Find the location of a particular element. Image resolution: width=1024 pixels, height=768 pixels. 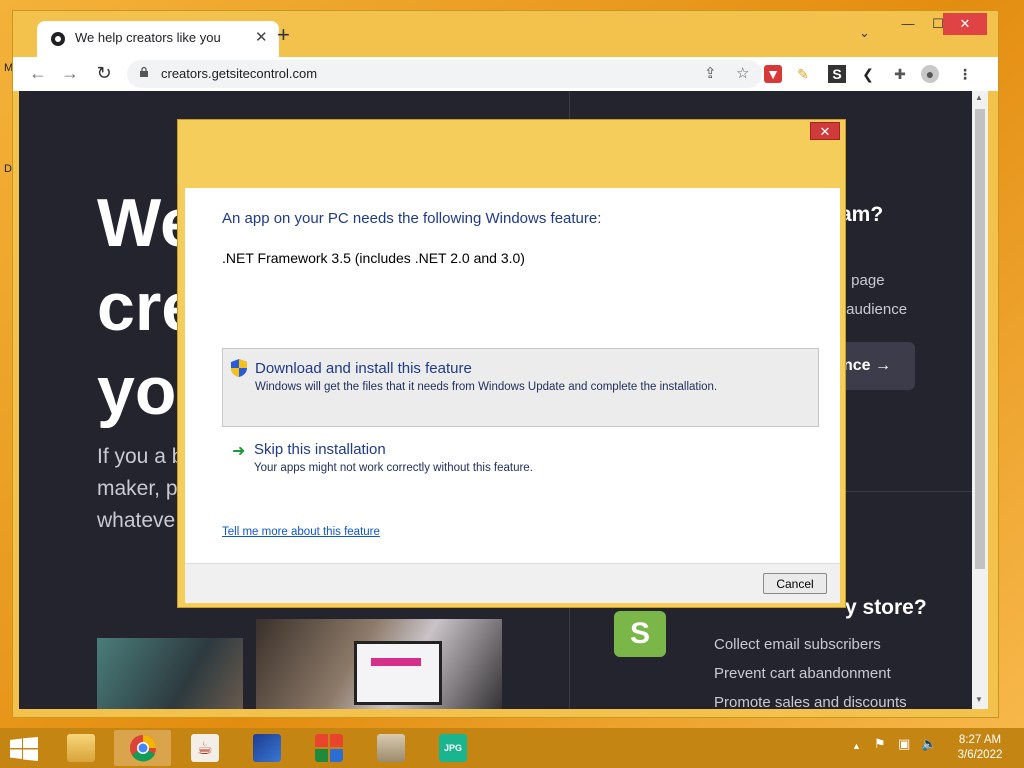

taskbar-chrome is located at coordinates (142, 748).